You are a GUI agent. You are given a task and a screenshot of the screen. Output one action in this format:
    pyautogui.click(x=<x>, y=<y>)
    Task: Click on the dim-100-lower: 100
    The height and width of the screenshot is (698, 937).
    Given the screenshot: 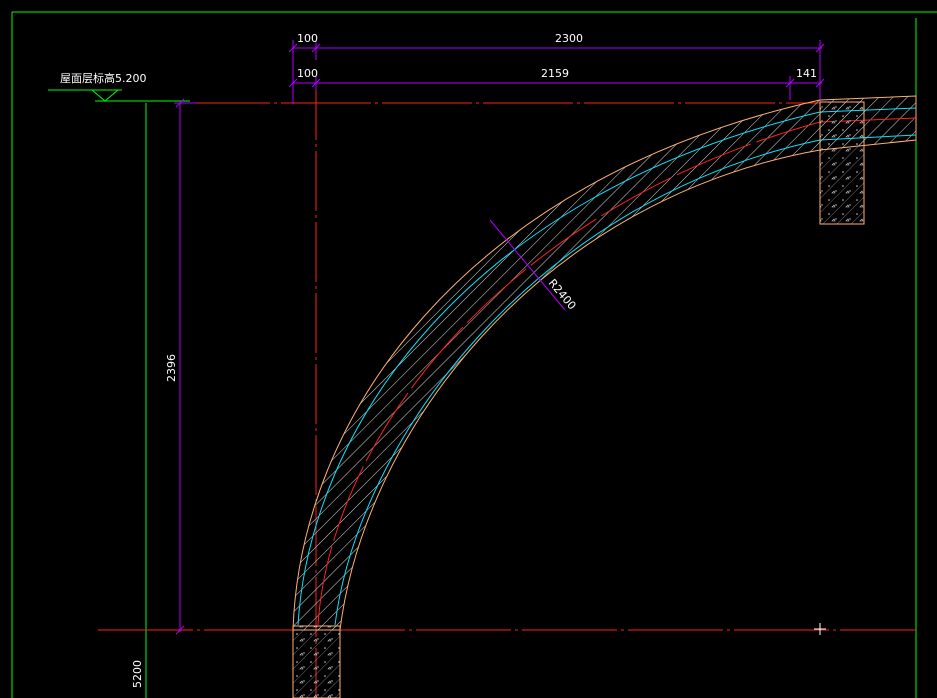 What is the action you would take?
    pyautogui.click(x=307, y=73)
    